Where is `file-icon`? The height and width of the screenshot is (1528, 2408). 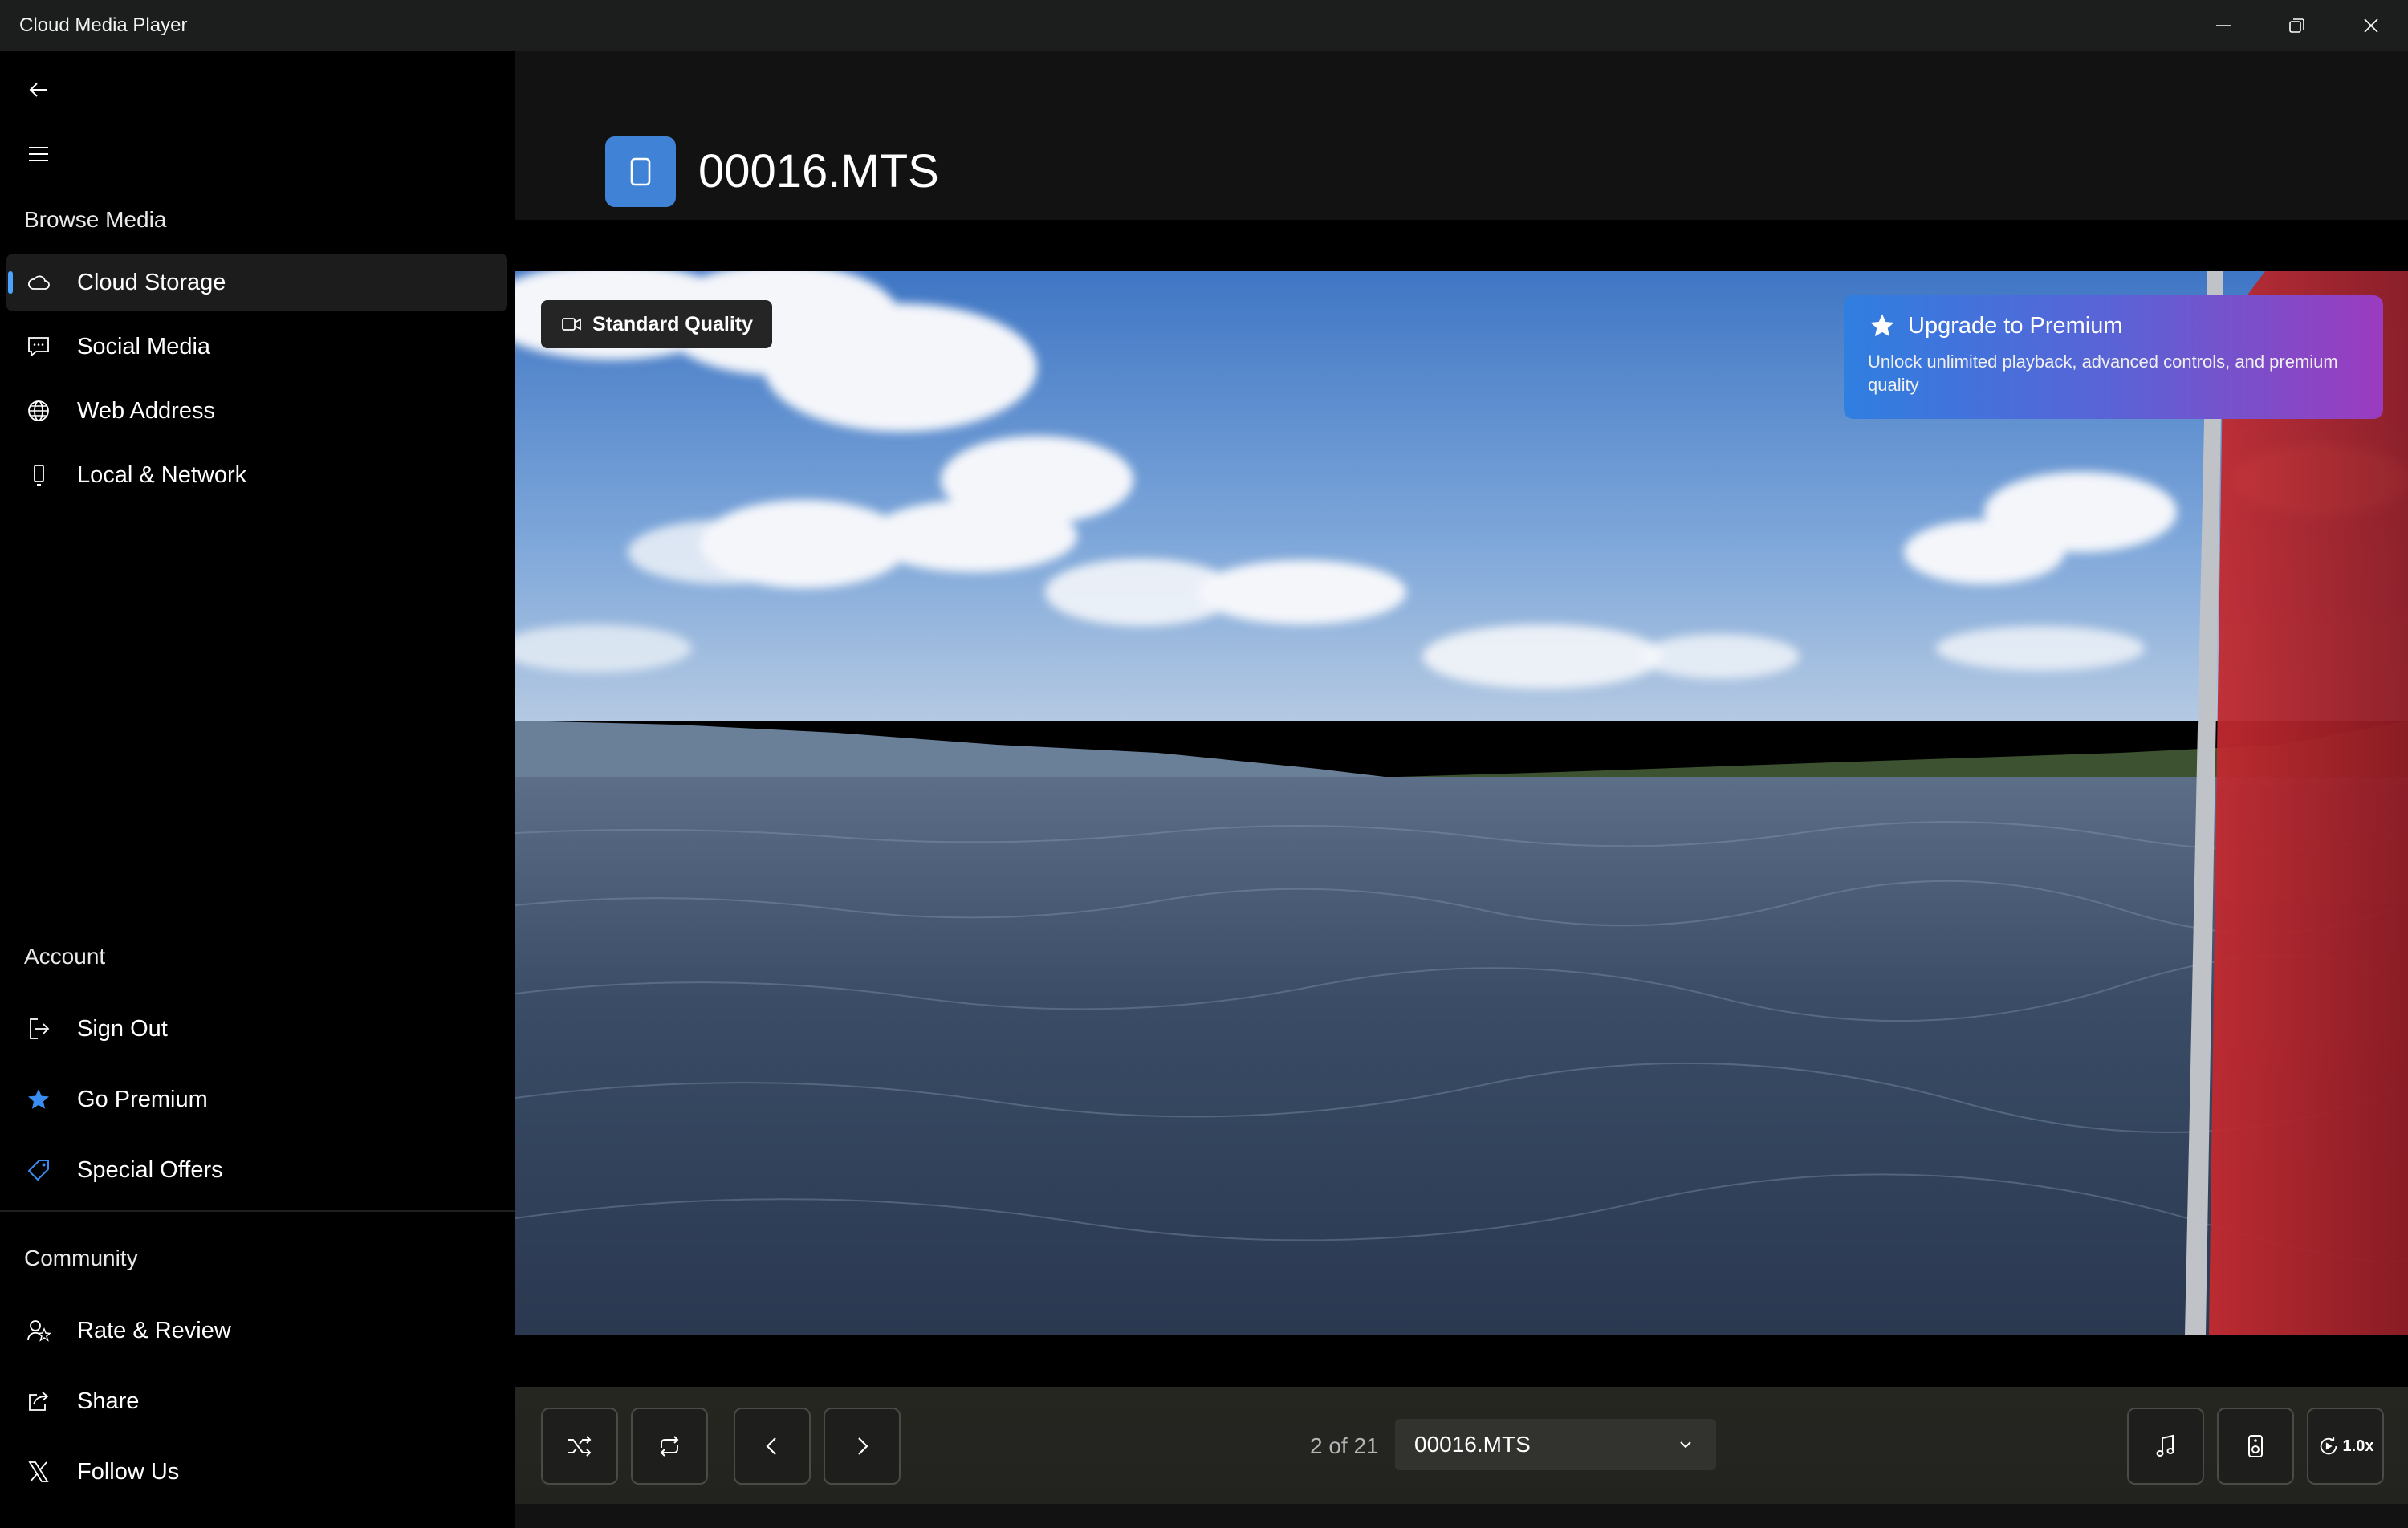
file-icon is located at coordinates (640, 172).